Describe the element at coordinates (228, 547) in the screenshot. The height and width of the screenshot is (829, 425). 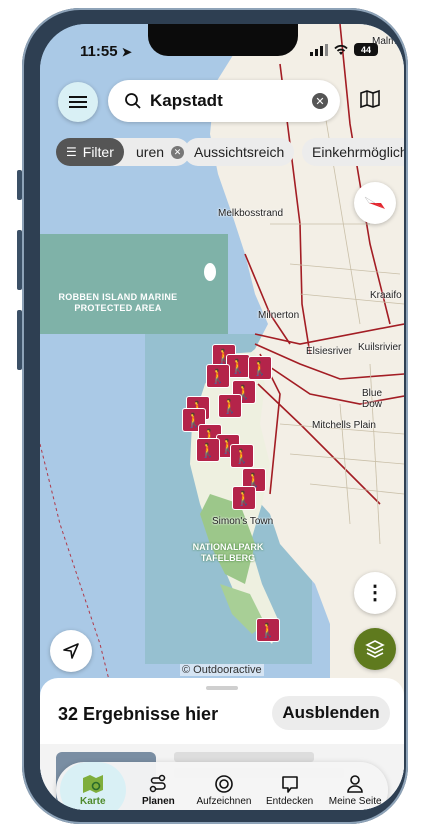
I see `label-nationalpark-line1: NATIONALPARK` at that location.